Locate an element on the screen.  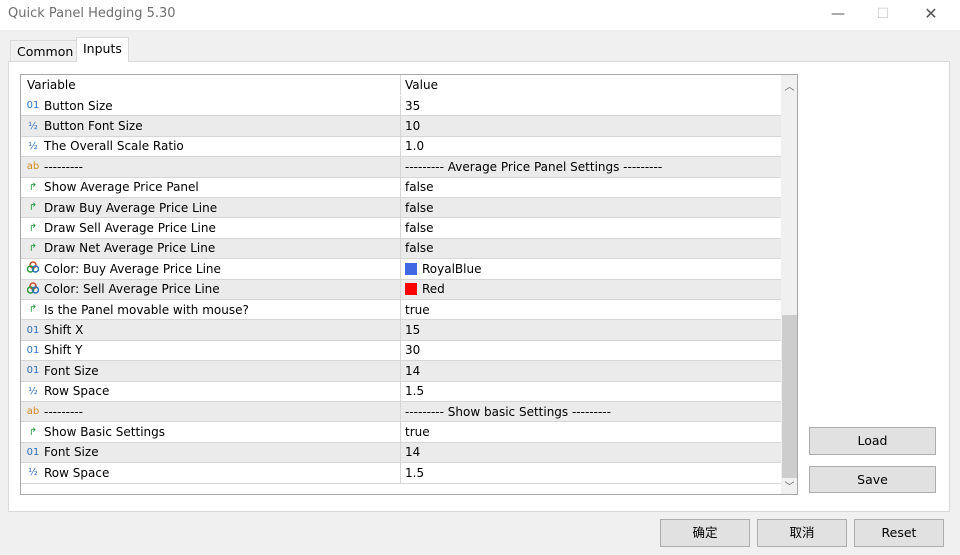
value-cell: 10 is located at coordinates (410, 126).